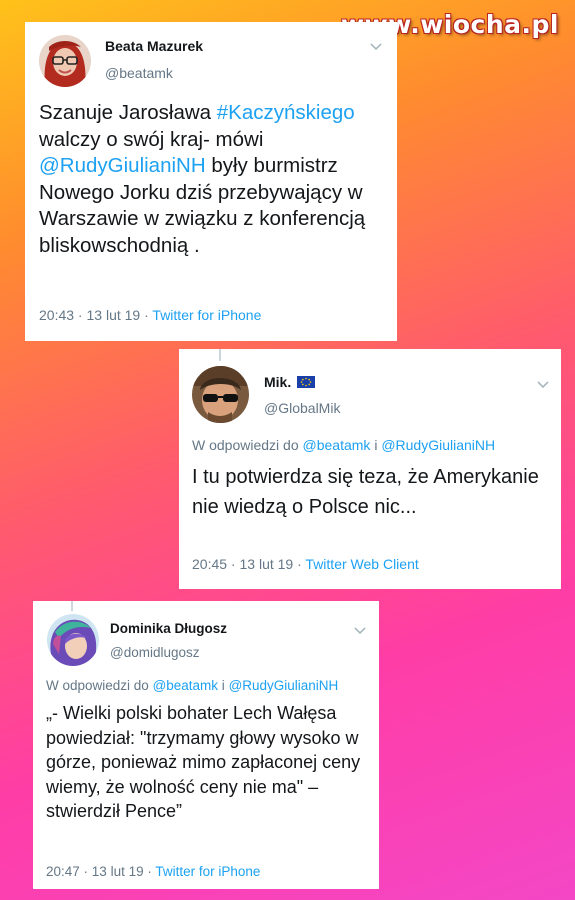 This screenshot has height=900, width=575. I want to click on author-handle: @GlobalMik, so click(302, 408).